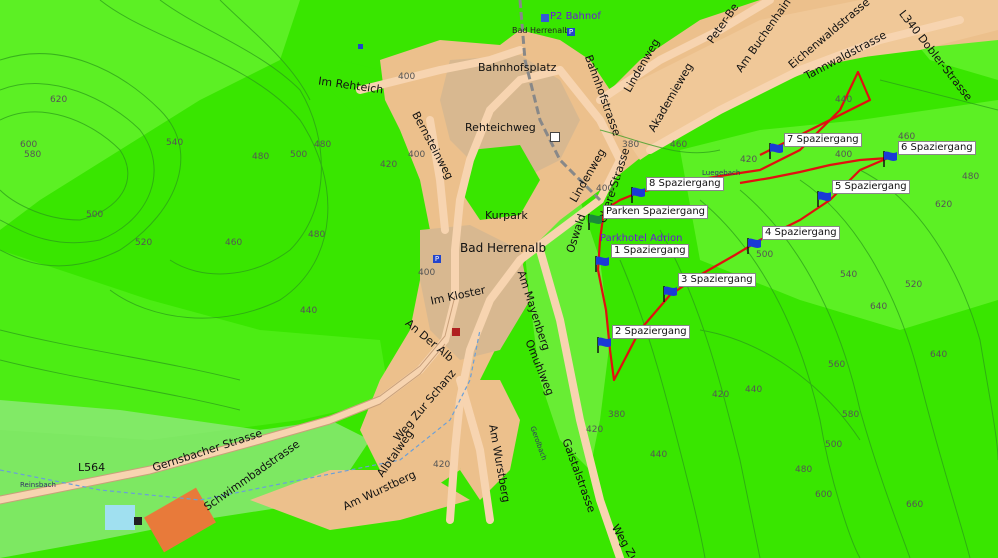  What do you see at coordinates (545, 18) in the screenshot?
I see `station-icon` at bounding box center [545, 18].